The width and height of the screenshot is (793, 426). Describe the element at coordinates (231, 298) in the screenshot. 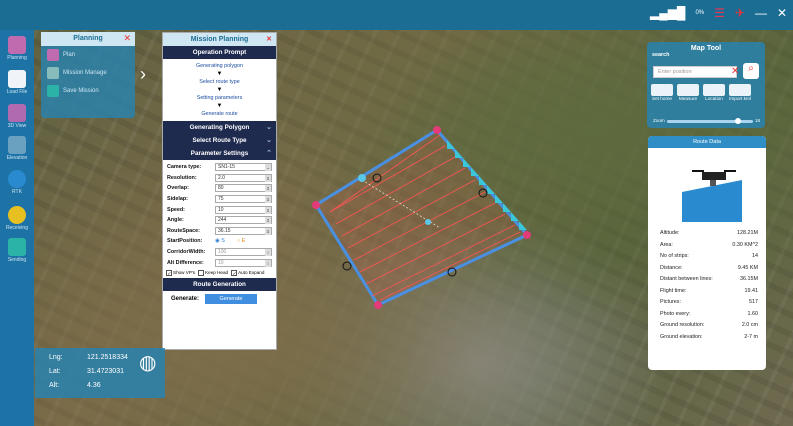

I see `generate-button: Generate` at that location.